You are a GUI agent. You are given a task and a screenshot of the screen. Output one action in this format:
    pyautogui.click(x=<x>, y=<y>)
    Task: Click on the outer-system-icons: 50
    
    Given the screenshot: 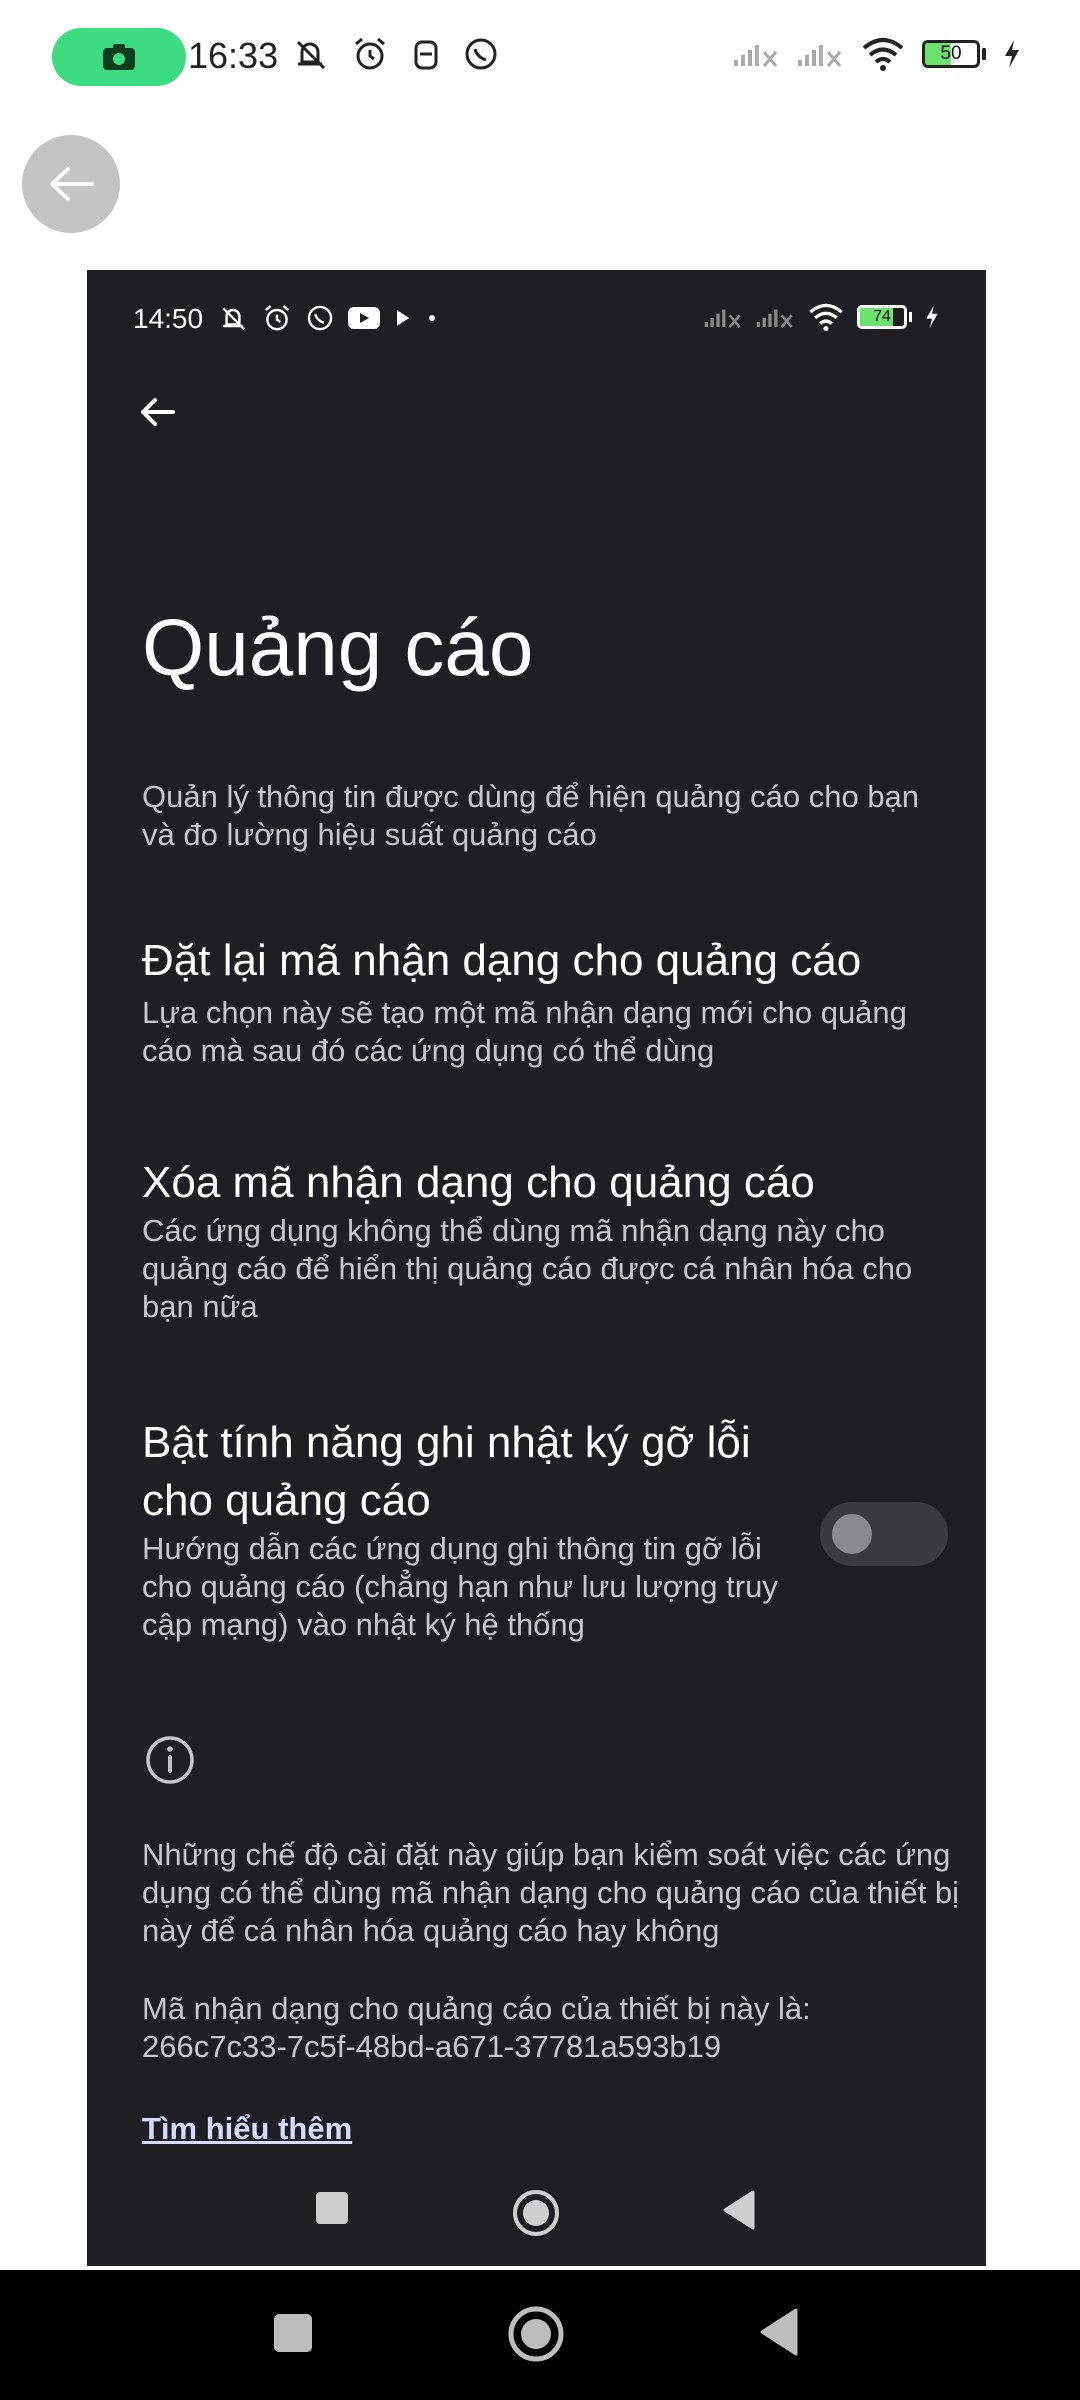 What is the action you would take?
    pyautogui.click(x=877, y=54)
    